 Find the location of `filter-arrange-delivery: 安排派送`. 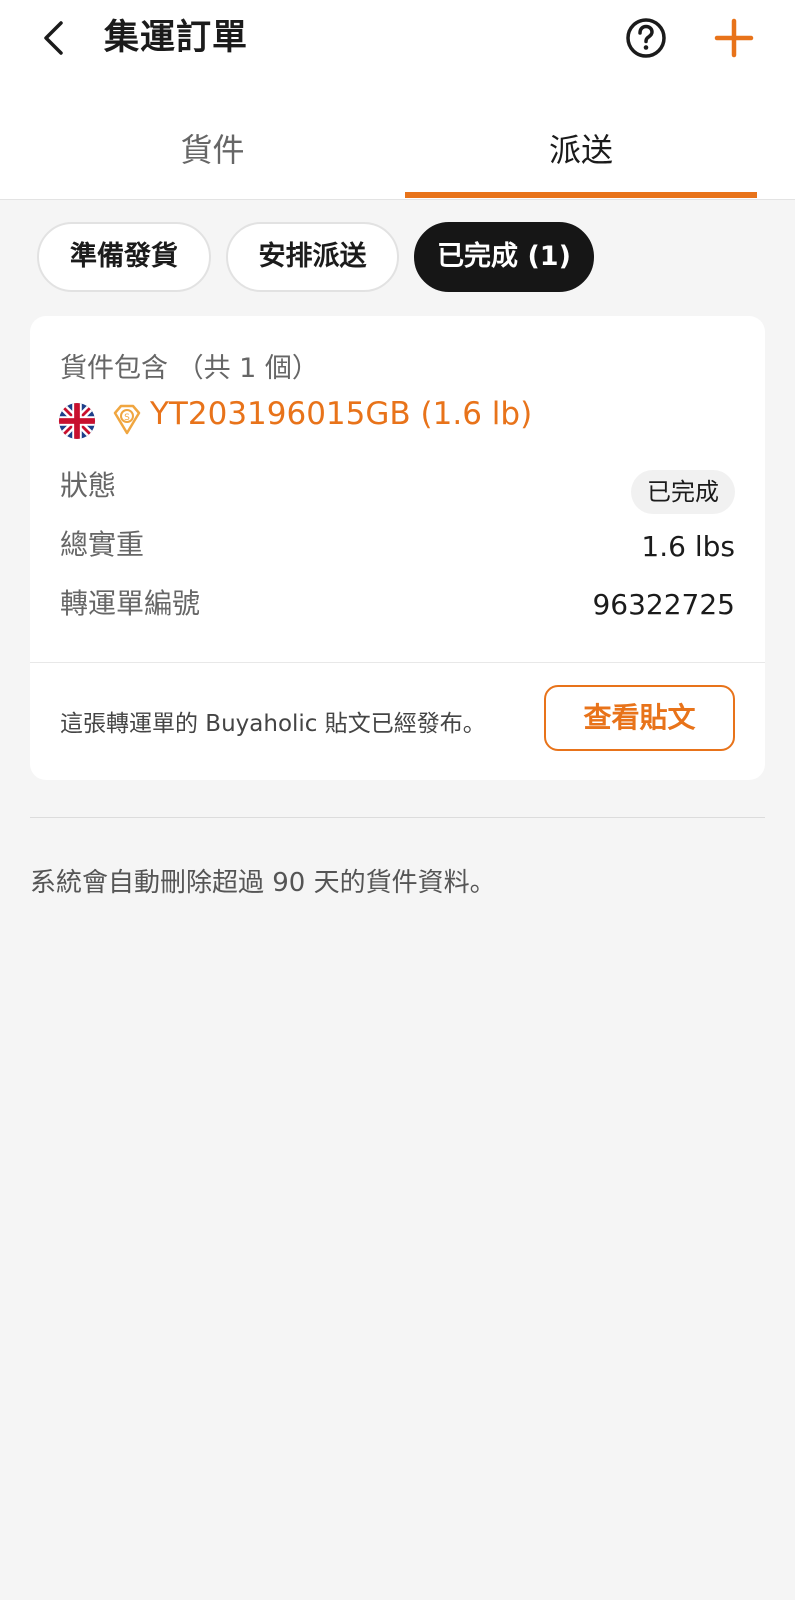

filter-arrange-delivery: 安排派送 is located at coordinates (312, 257).